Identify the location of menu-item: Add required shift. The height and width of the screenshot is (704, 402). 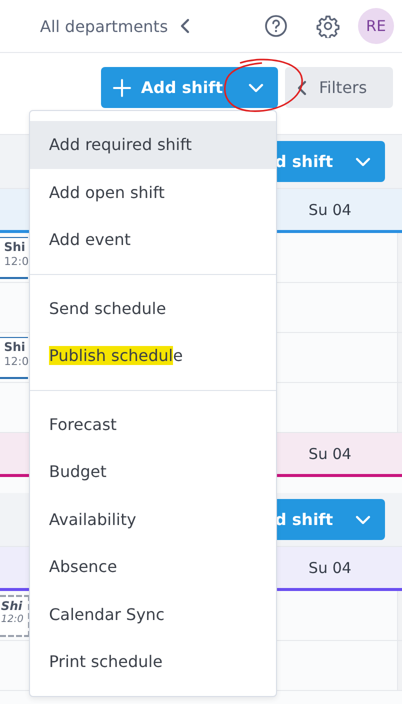
(153, 144).